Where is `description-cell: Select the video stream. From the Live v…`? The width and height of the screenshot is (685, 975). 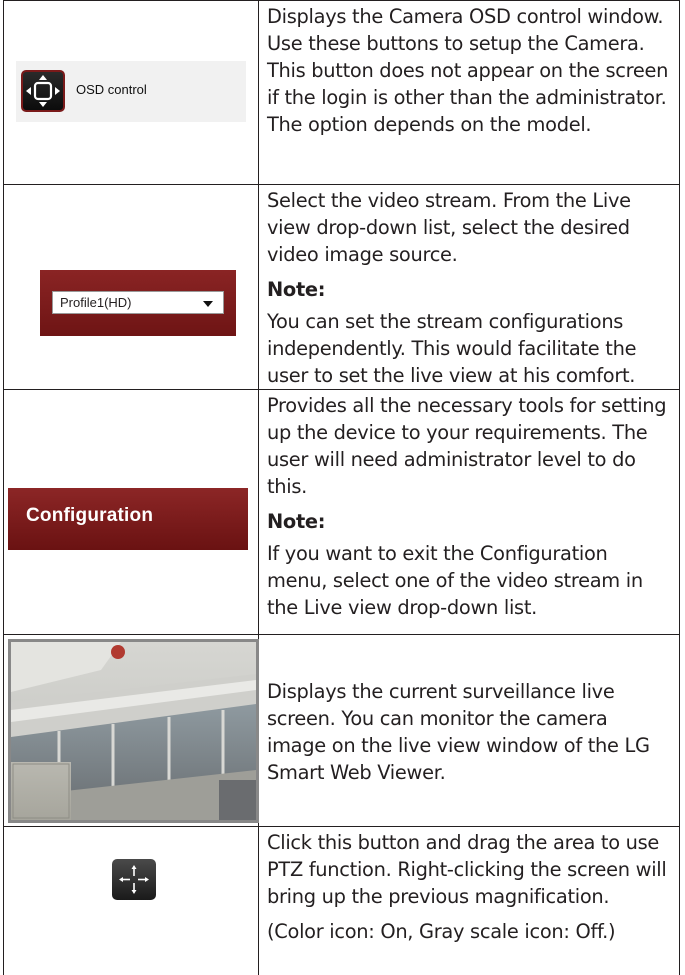 description-cell: Select the video stream. From the Live v… is located at coordinates (469, 287).